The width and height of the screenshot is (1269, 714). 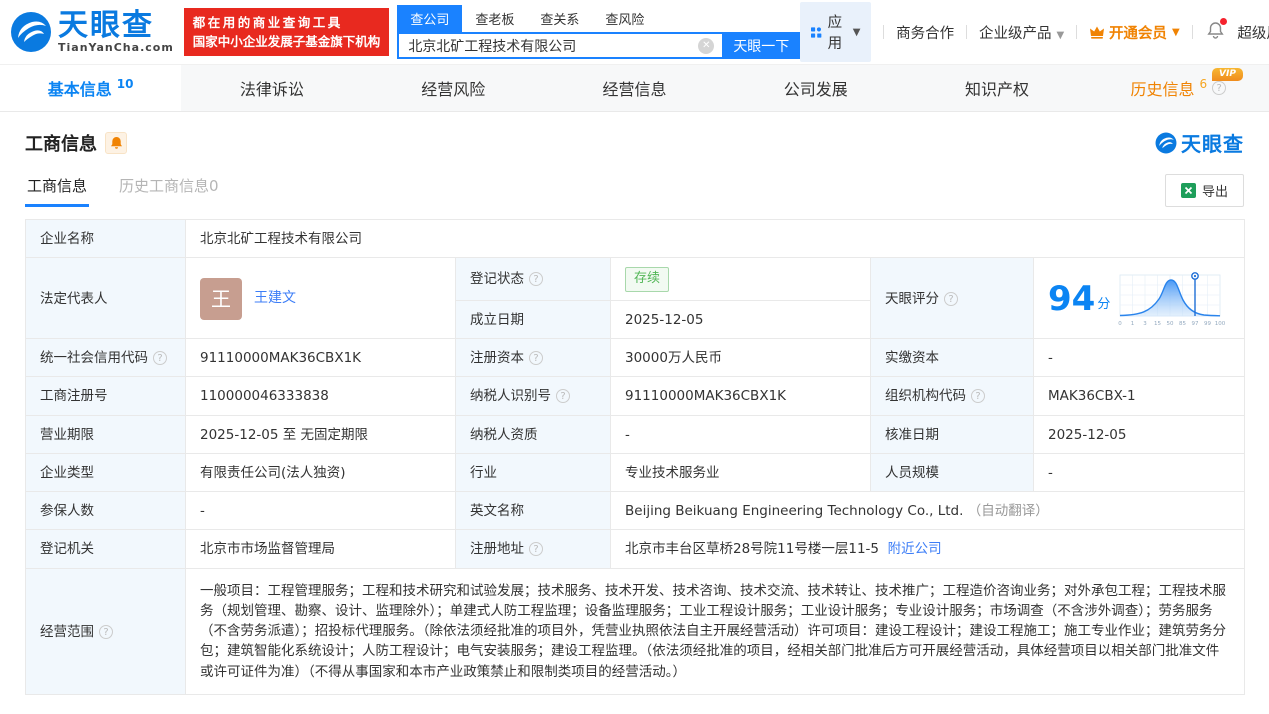 I want to click on tab-operating-risk: 经营风险, so click(x=453, y=88).